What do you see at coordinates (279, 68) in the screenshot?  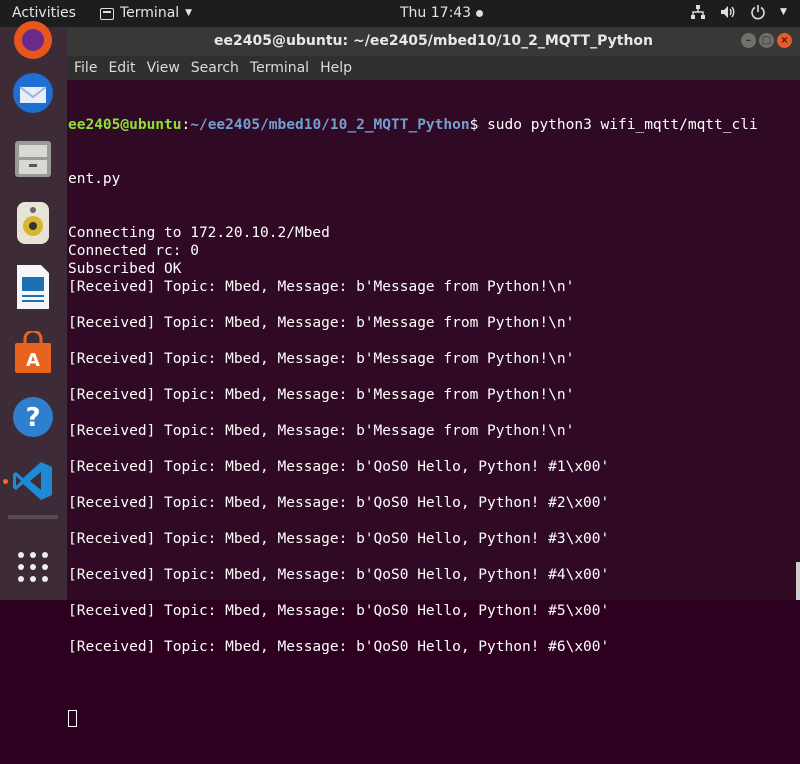 I see `menu-terminal: Terminal` at bounding box center [279, 68].